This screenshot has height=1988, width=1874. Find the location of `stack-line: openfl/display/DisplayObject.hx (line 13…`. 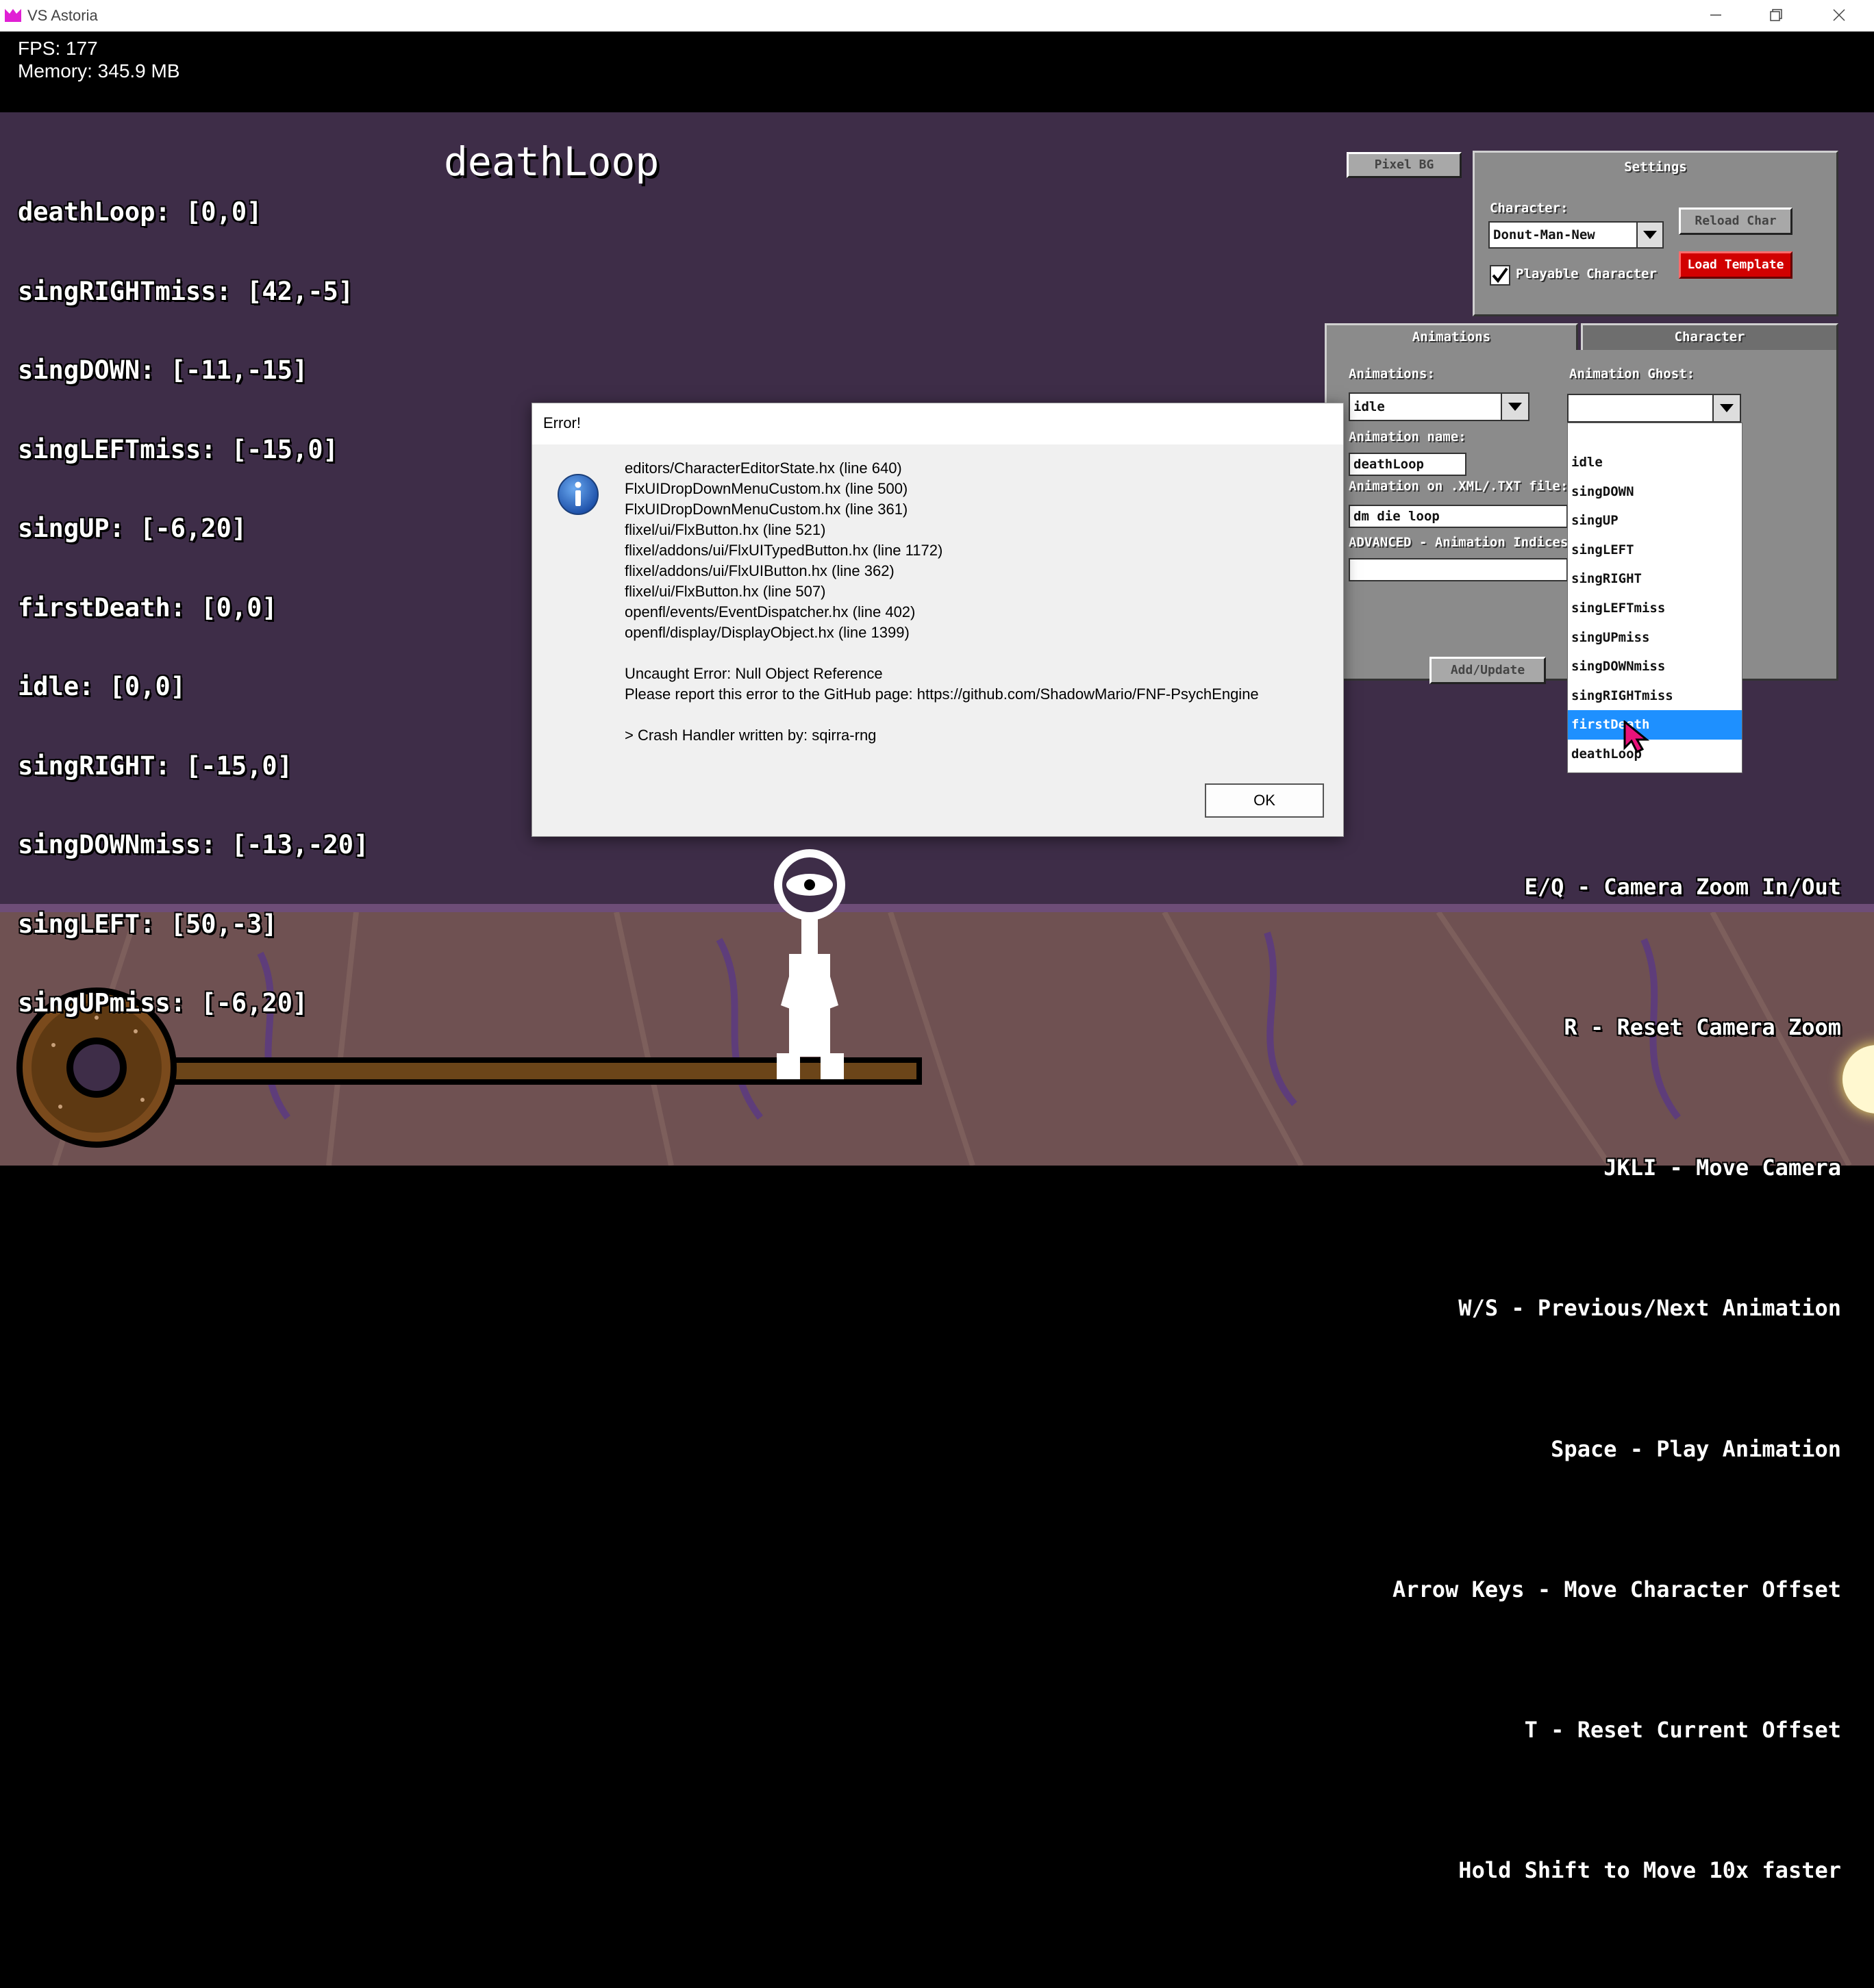

stack-line: openfl/display/DisplayObject.hx (line 13… is located at coordinates (768, 632).